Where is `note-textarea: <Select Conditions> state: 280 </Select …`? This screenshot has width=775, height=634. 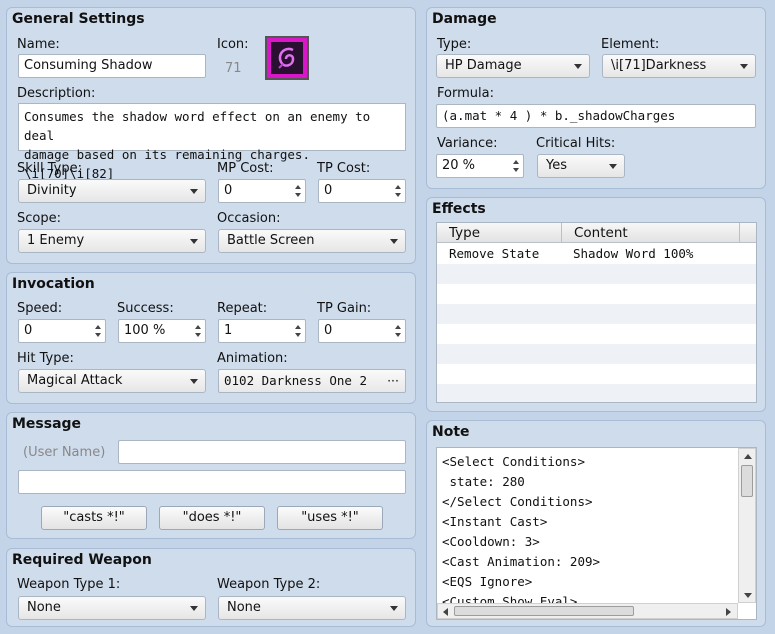
note-textarea: <Select Conditions> state: 280 </Select … is located at coordinates (596, 533).